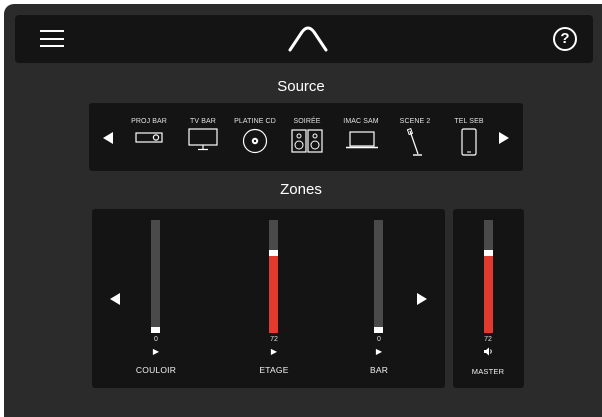  I want to click on zones-prev-arrow-icon, so click(115, 299).